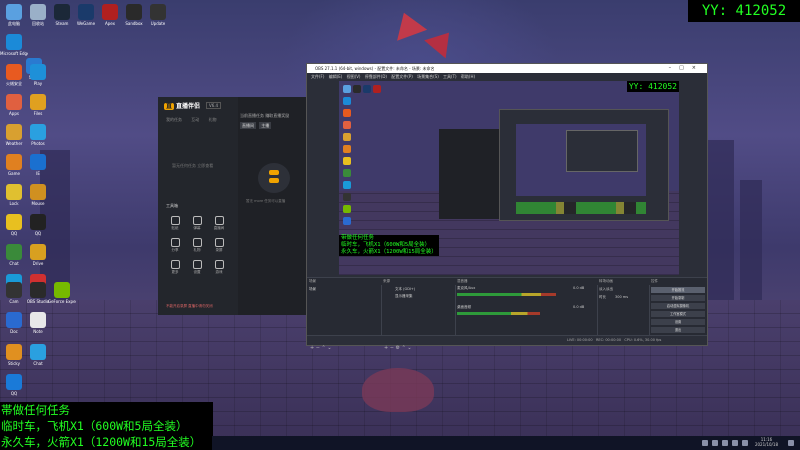 The width and height of the screenshot is (800, 450). What do you see at coordinates (678, 290) in the screenshot?
I see `start-streaming-button: 开始推流` at bounding box center [678, 290].